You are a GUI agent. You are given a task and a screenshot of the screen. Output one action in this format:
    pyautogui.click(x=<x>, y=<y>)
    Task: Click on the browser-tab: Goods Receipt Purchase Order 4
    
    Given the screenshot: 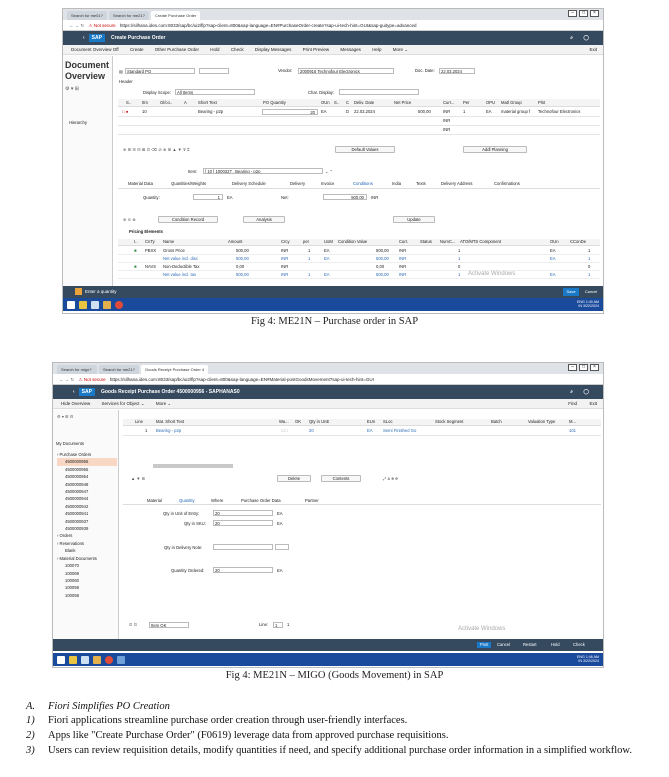 What is the action you would take?
    pyautogui.click(x=175, y=369)
    